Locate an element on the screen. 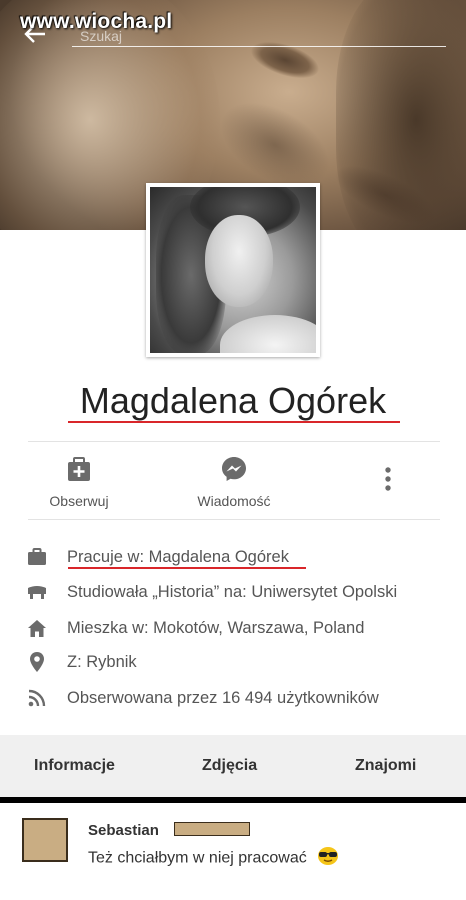 Image resolution: width=466 pixels, height=900 pixels. tab-znajomi: Znajomi is located at coordinates (385, 766).